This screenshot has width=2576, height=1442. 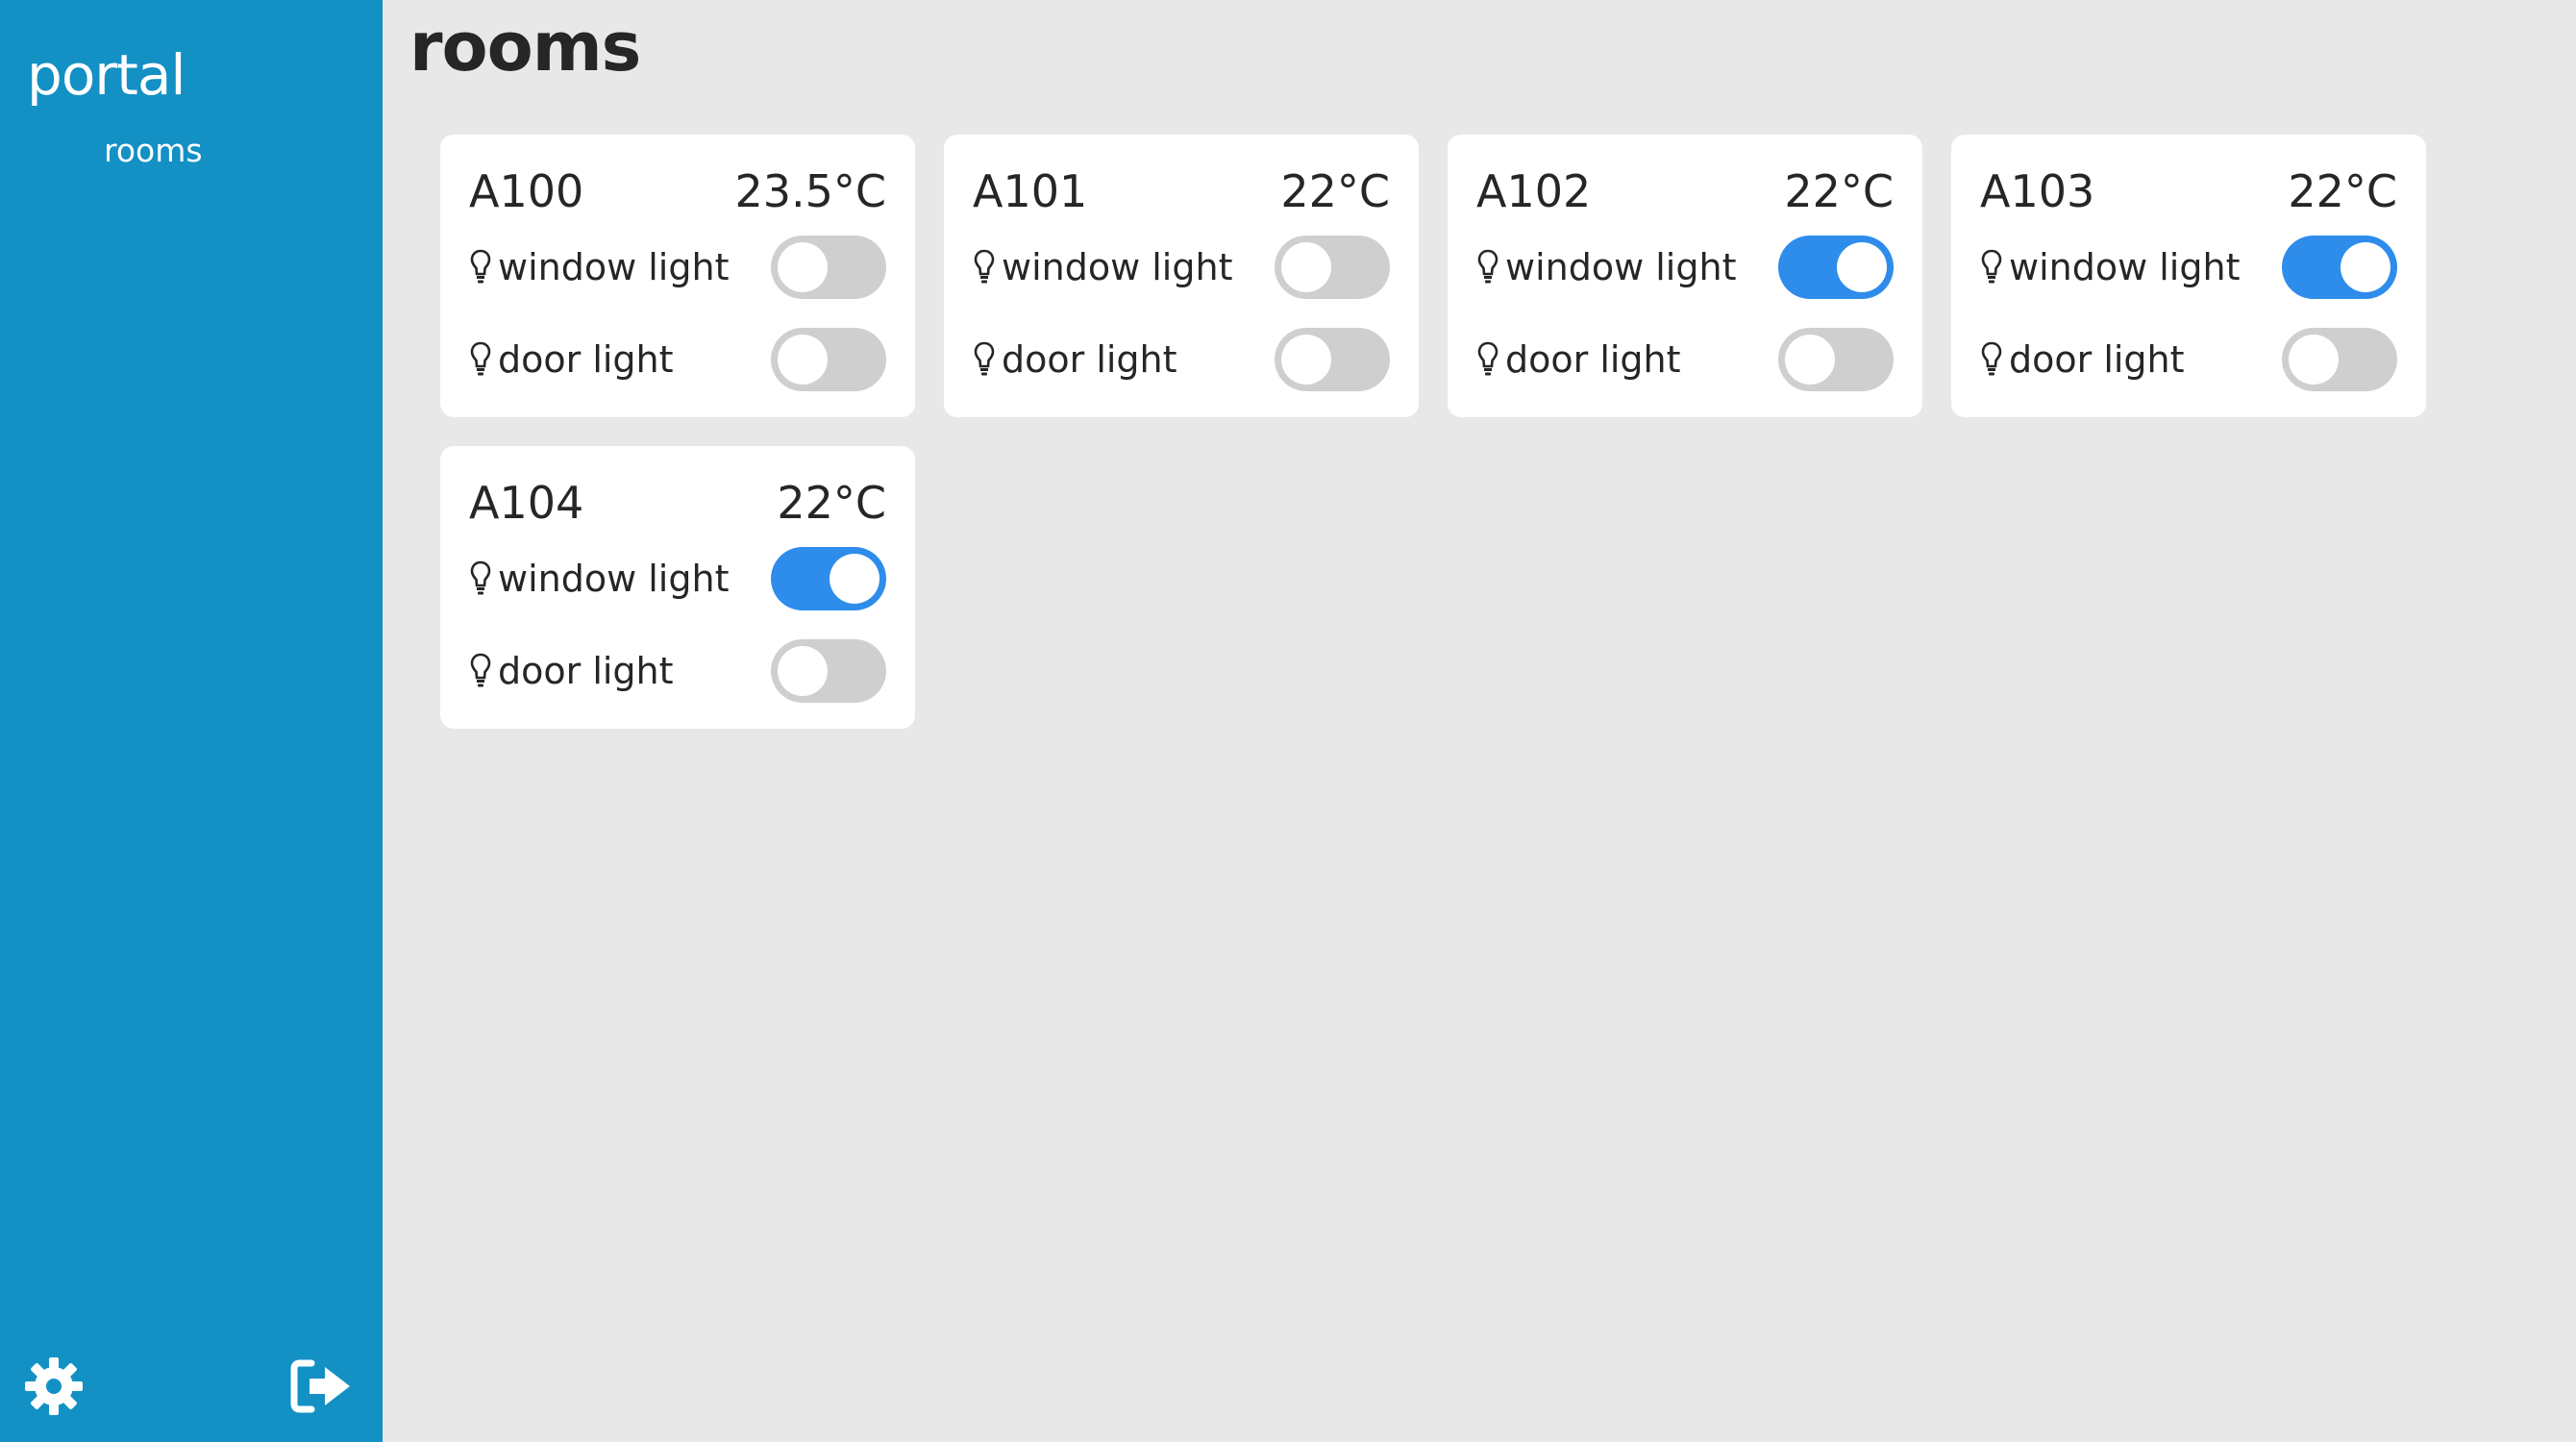 What do you see at coordinates (526, 191) in the screenshot?
I see `room-name: A100` at bounding box center [526, 191].